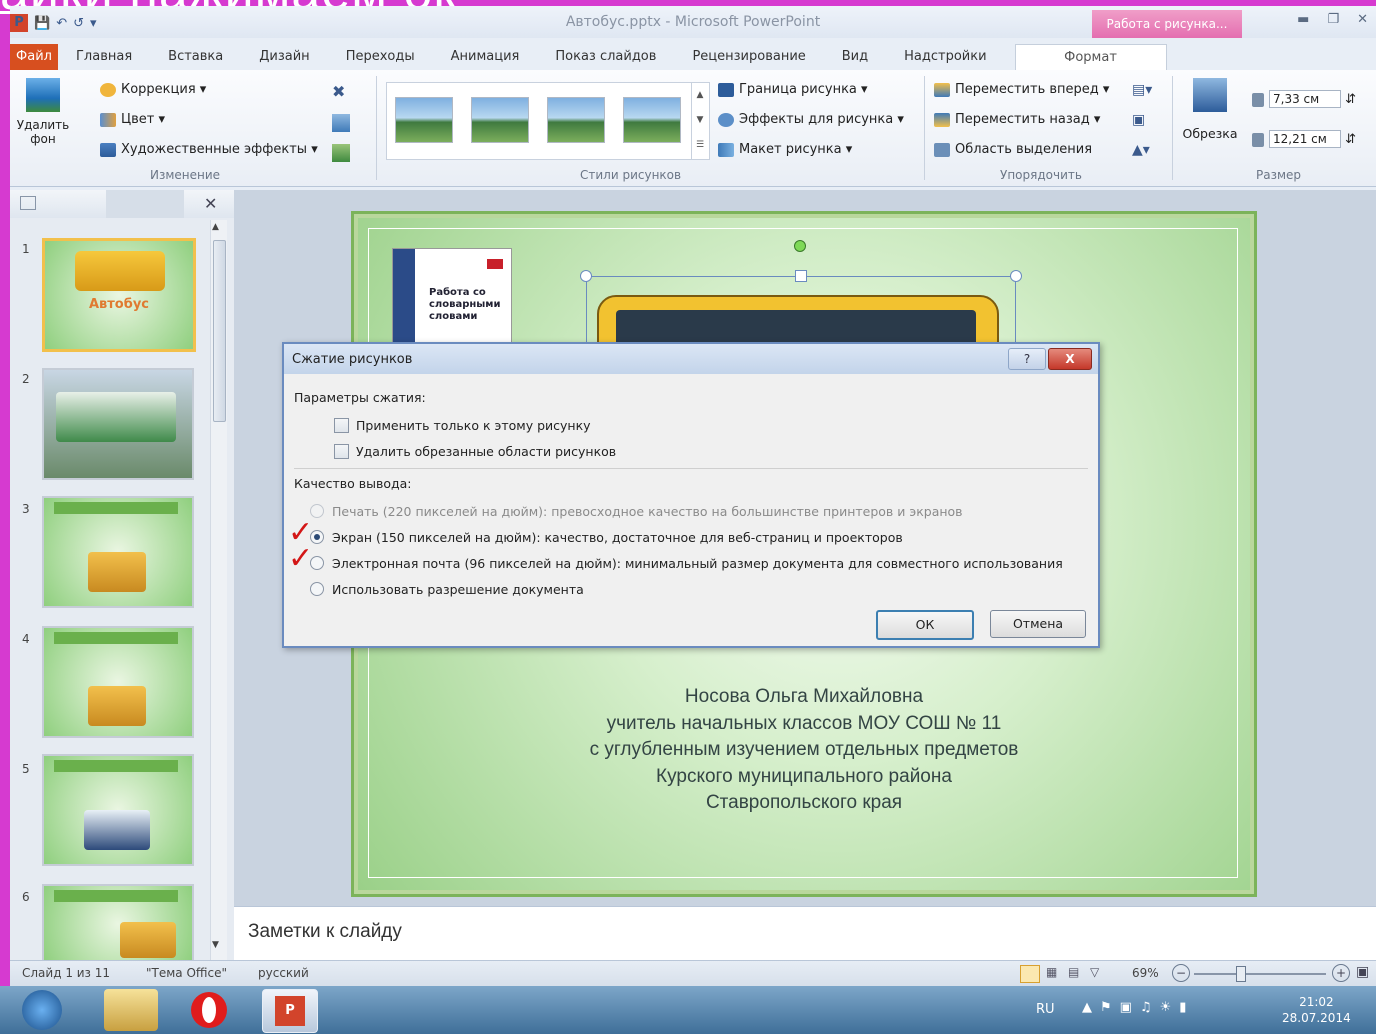 This screenshot has height=1034, width=1376. I want to click on slides-tab-icon, so click(28, 203).